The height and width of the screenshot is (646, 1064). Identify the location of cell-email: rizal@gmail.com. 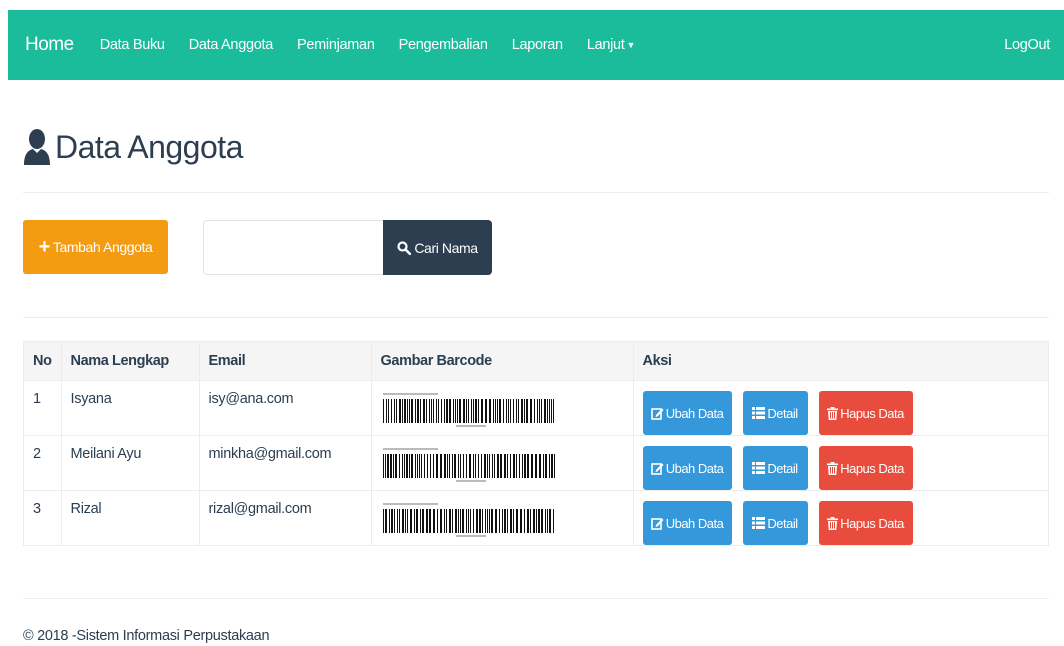
(285, 518).